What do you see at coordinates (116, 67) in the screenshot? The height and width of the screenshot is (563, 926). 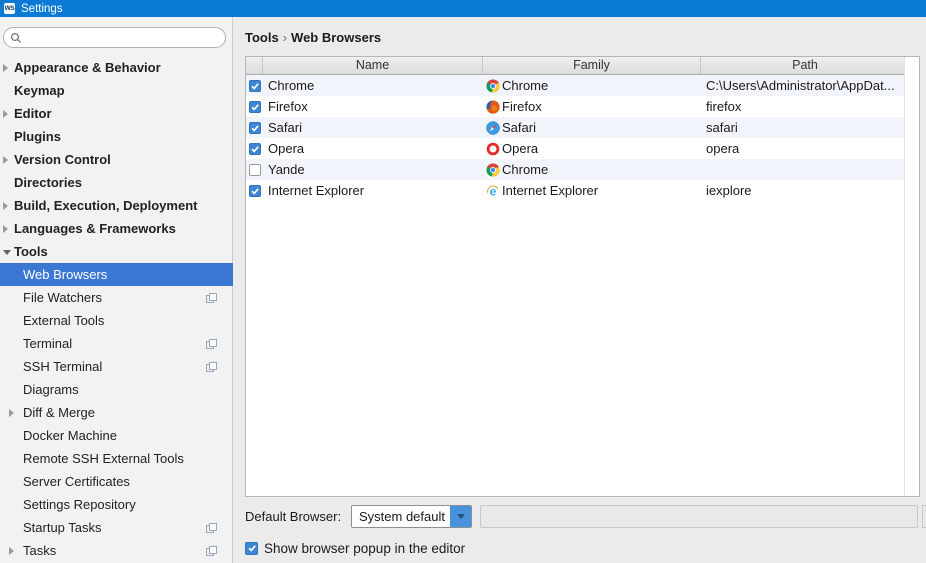 I see `sidebar-item-appearance-behavior: Appearance & Behavior` at bounding box center [116, 67].